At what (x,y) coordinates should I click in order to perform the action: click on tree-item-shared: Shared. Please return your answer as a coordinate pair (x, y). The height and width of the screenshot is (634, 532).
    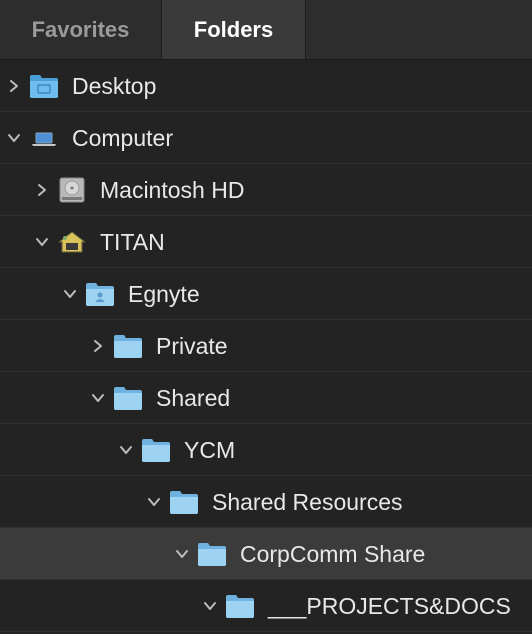
    Looking at the image, I should click on (266, 398).